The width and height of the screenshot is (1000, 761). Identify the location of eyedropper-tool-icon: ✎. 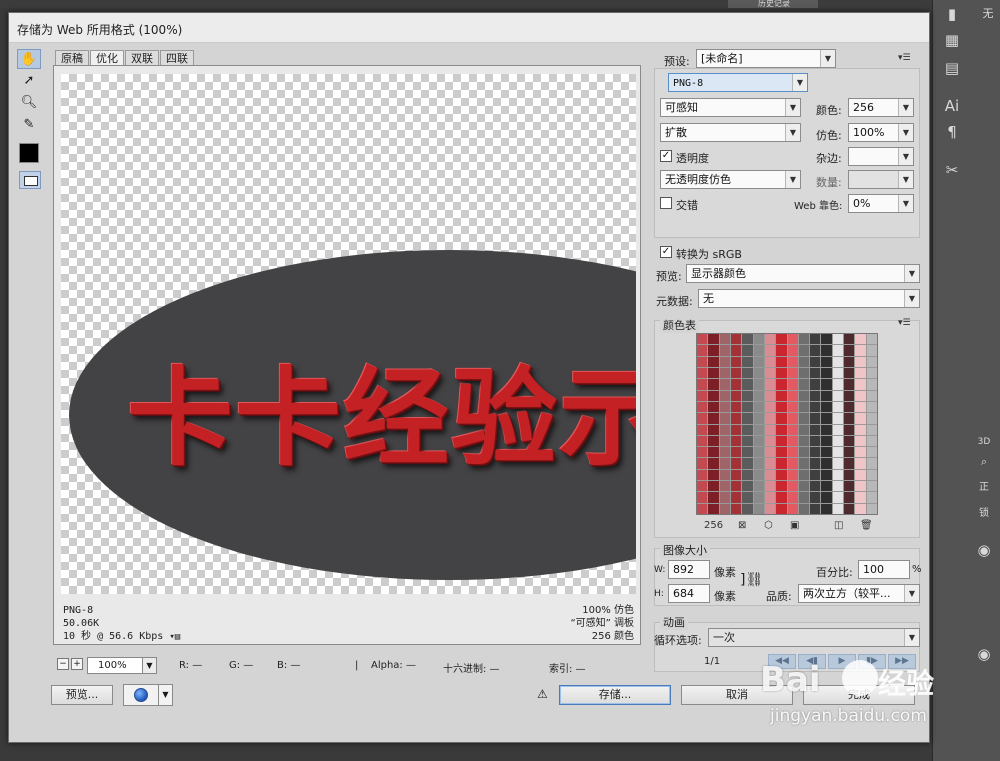
(29, 125).